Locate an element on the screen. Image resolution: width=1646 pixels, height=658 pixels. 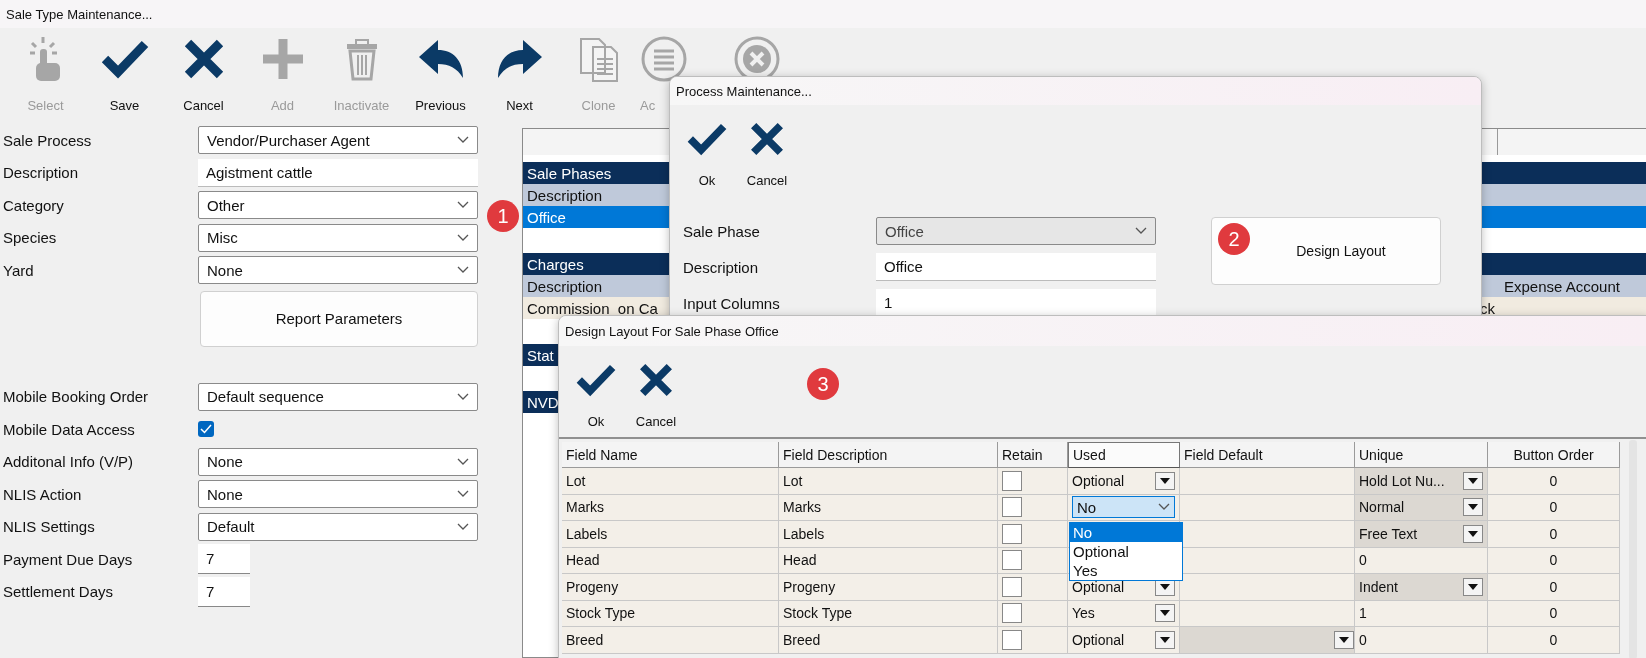
window-title: Design Layout For Sale Phase Office is located at coordinates (672, 331).